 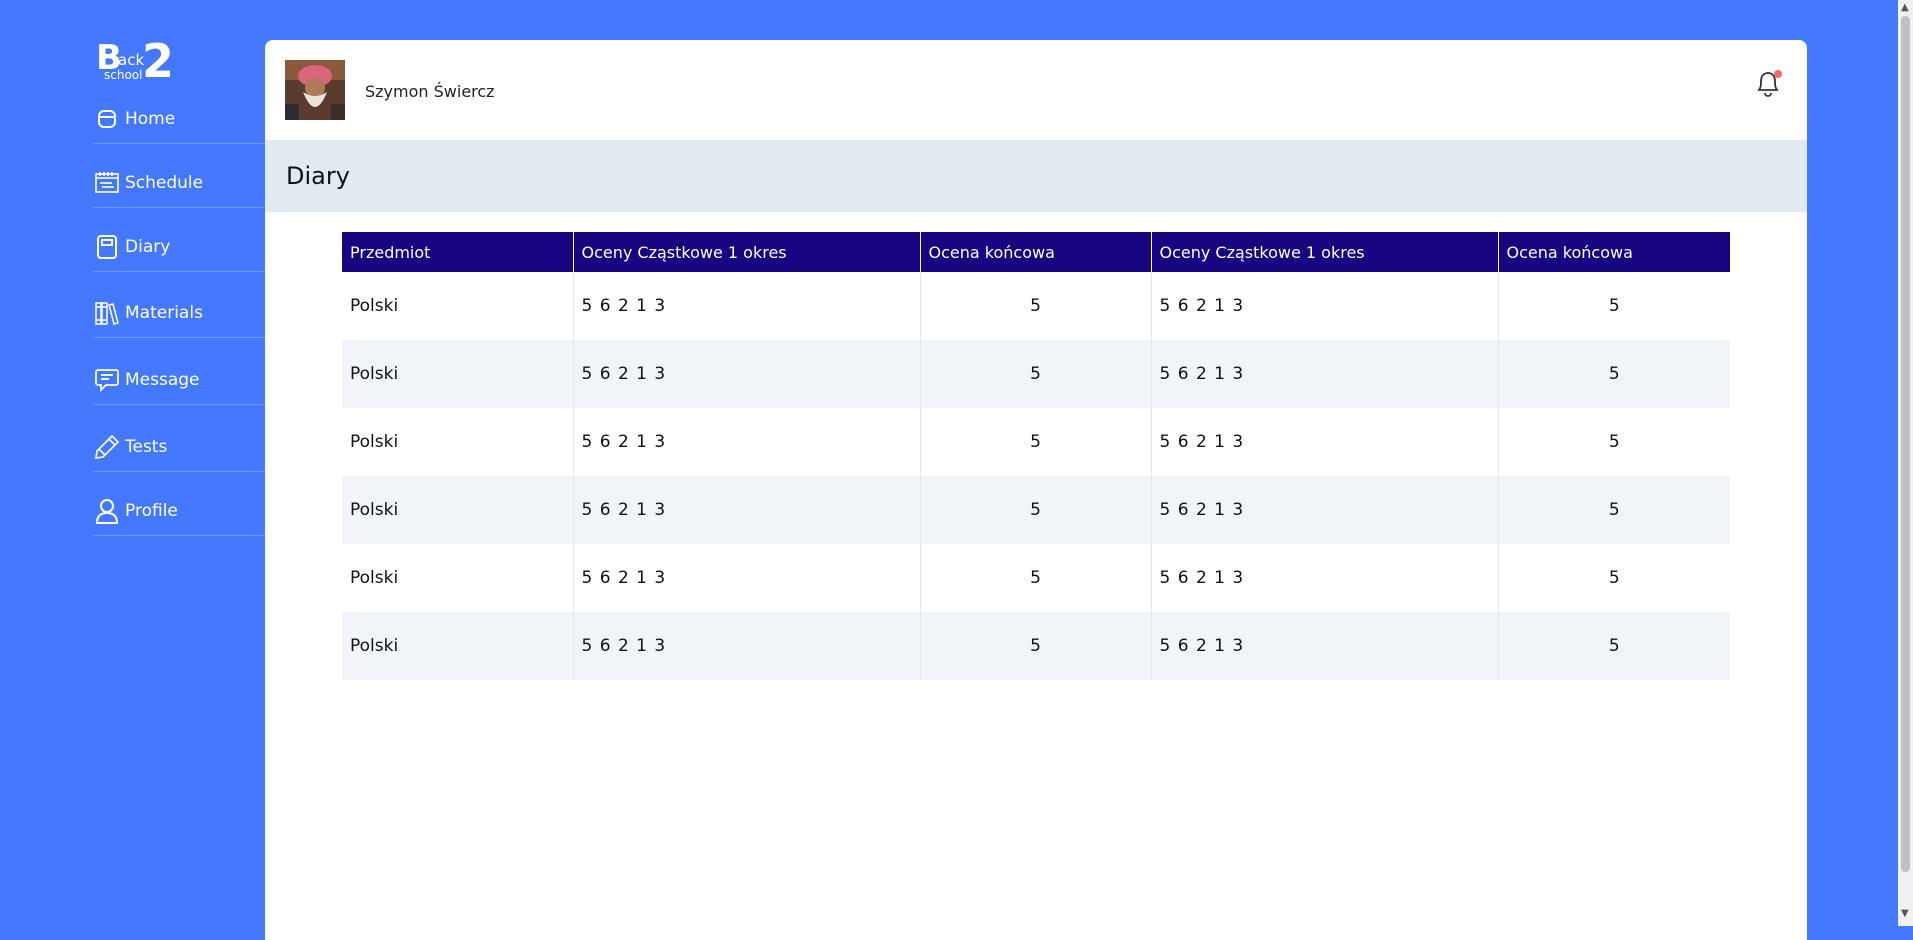 What do you see at coordinates (107, 380) in the screenshot?
I see `chat-bubble-icon` at bounding box center [107, 380].